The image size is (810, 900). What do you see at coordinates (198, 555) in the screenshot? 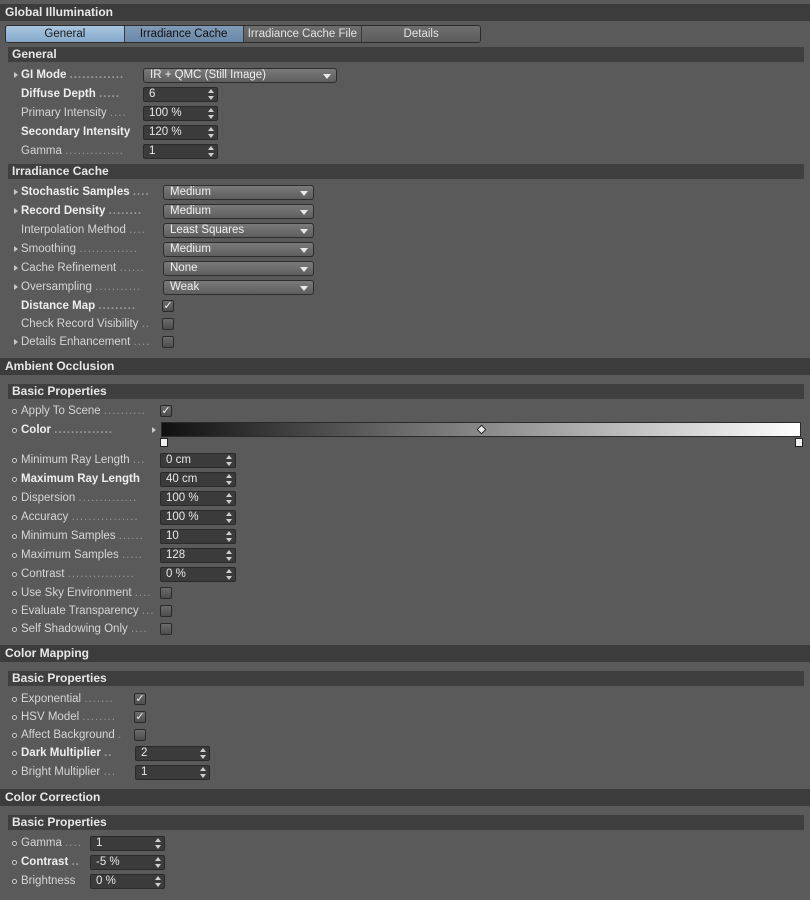
I see `max-samples-field: 128` at bounding box center [198, 555].